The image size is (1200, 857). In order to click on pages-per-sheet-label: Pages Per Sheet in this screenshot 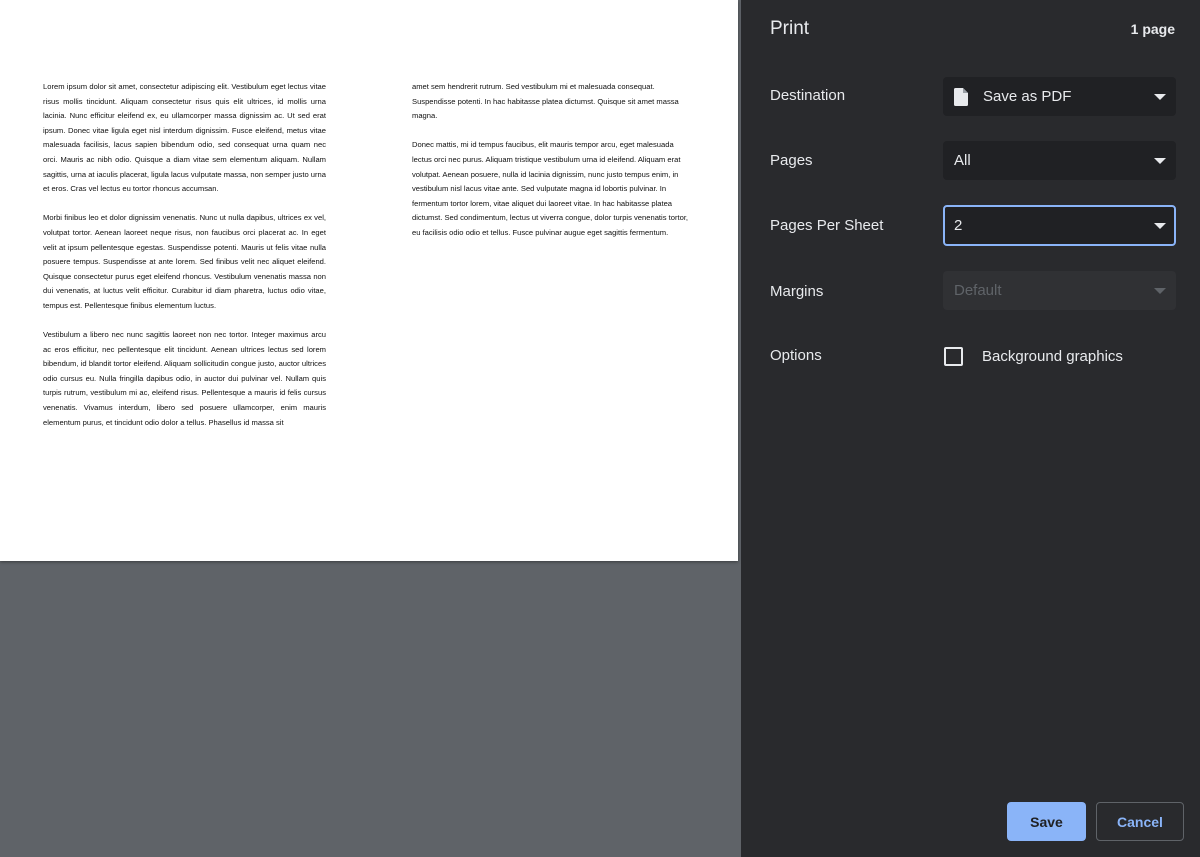, I will do `click(827, 225)`.